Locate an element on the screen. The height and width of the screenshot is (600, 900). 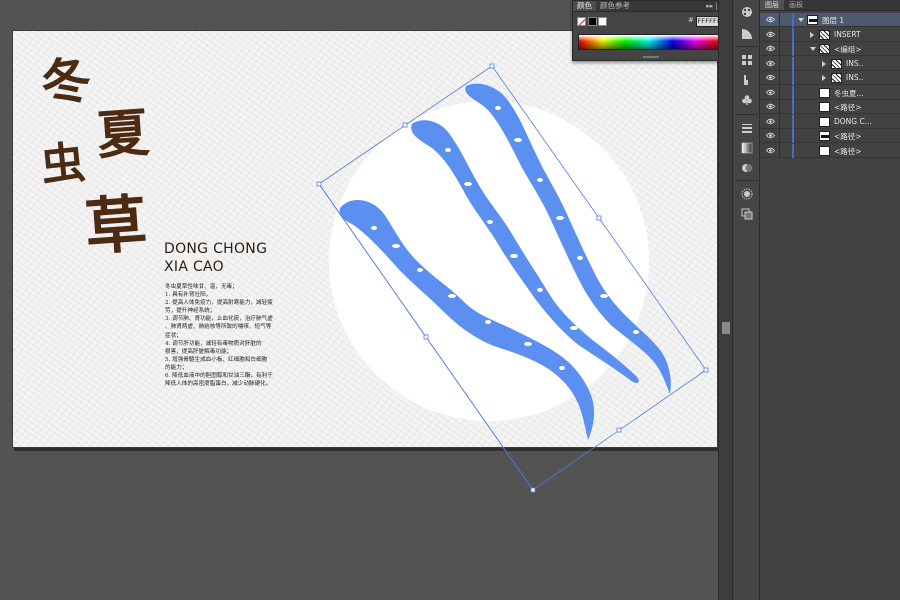
tab-color: 颜色 is located at coordinates (584, 6).